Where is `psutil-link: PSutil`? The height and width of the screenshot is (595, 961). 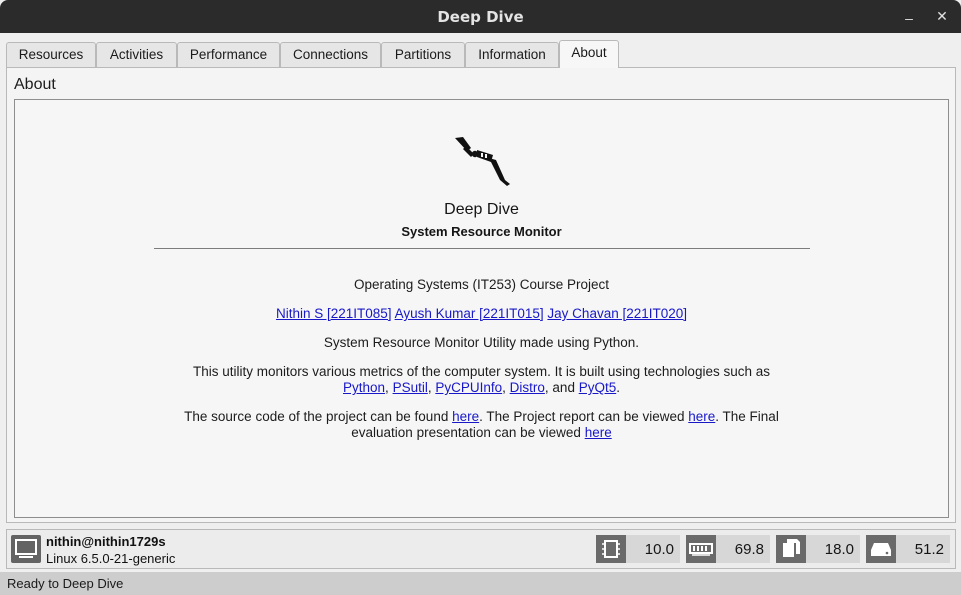
psutil-link: PSutil is located at coordinates (410, 387).